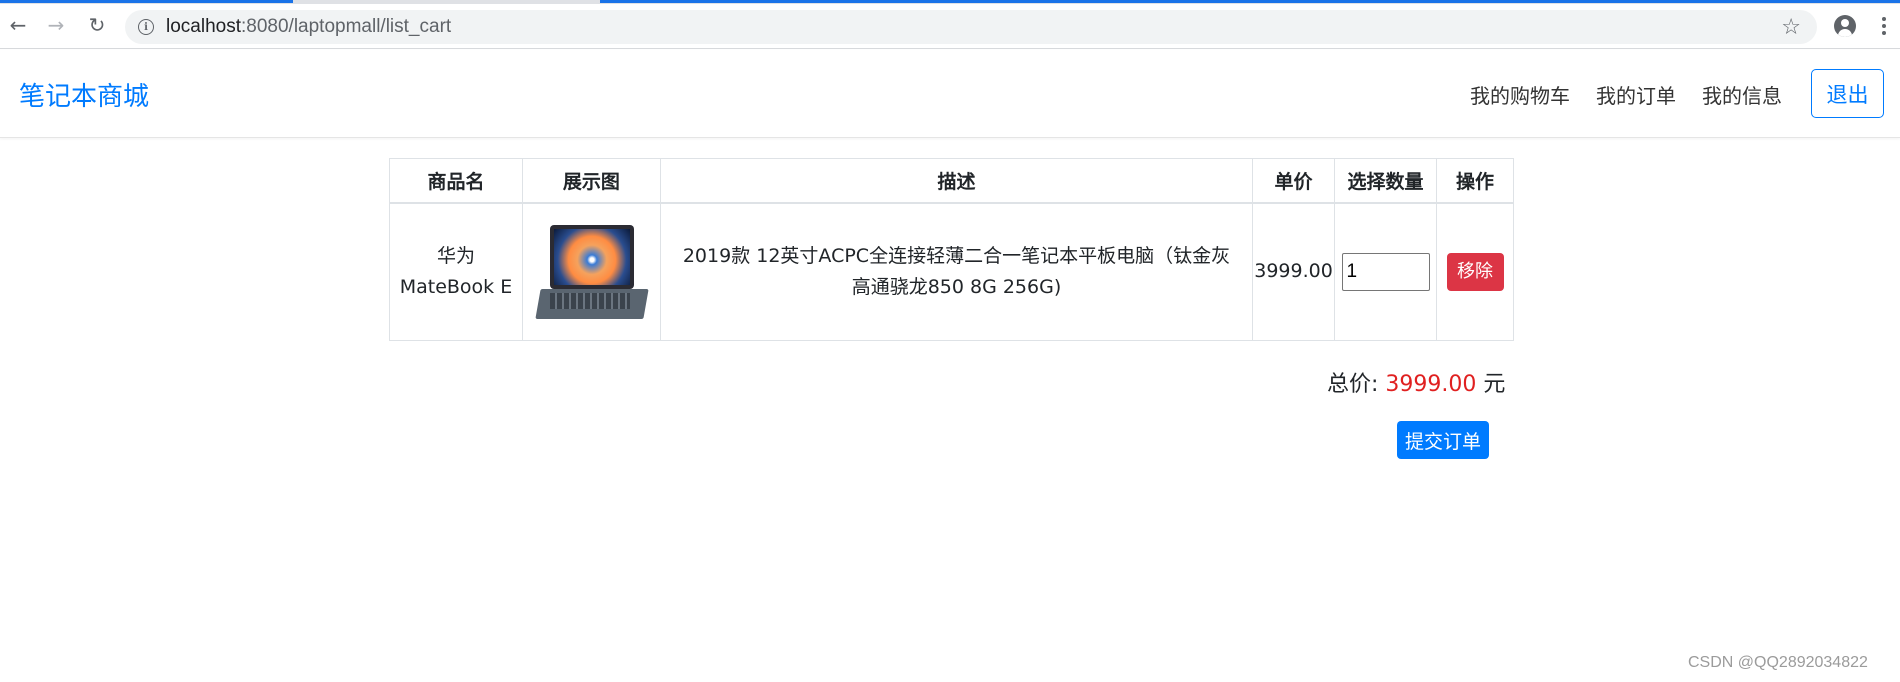 The width and height of the screenshot is (1900, 682). Describe the element at coordinates (203, 26) in the screenshot. I see `url-host: localhost` at that location.